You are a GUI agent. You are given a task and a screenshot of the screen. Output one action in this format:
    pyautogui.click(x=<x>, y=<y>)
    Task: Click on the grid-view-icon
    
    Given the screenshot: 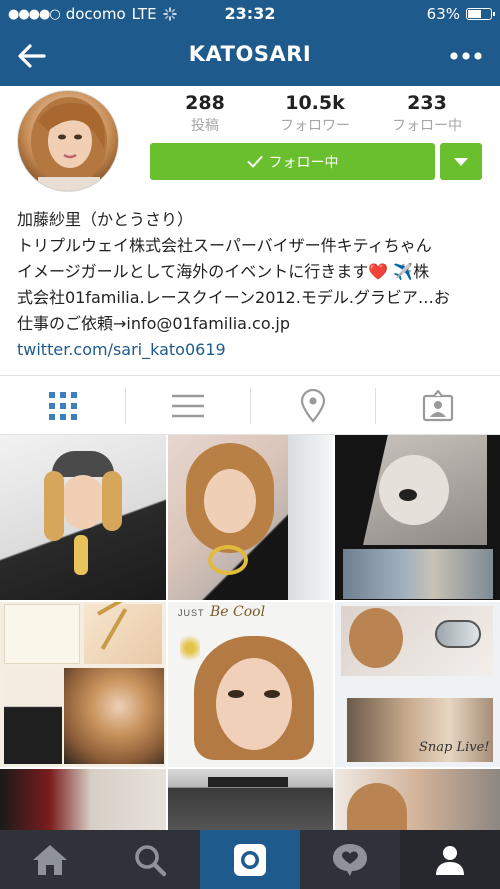 What is the action you would take?
    pyautogui.click(x=62, y=406)
    